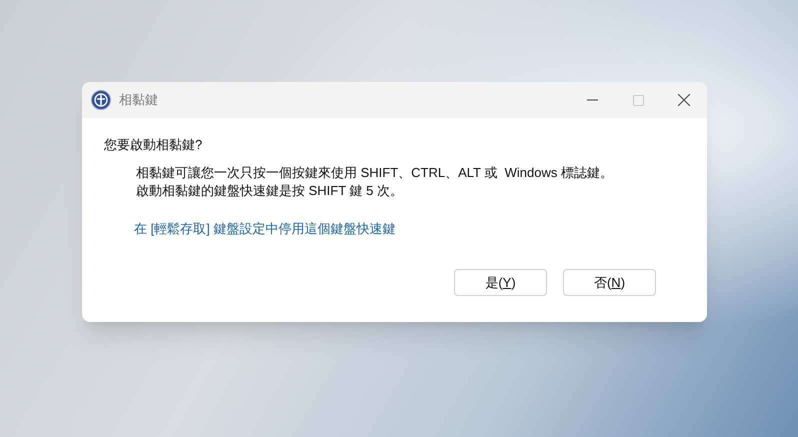 The height and width of the screenshot is (437, 798). I want to click on maximize-icon, so click(638, 100).